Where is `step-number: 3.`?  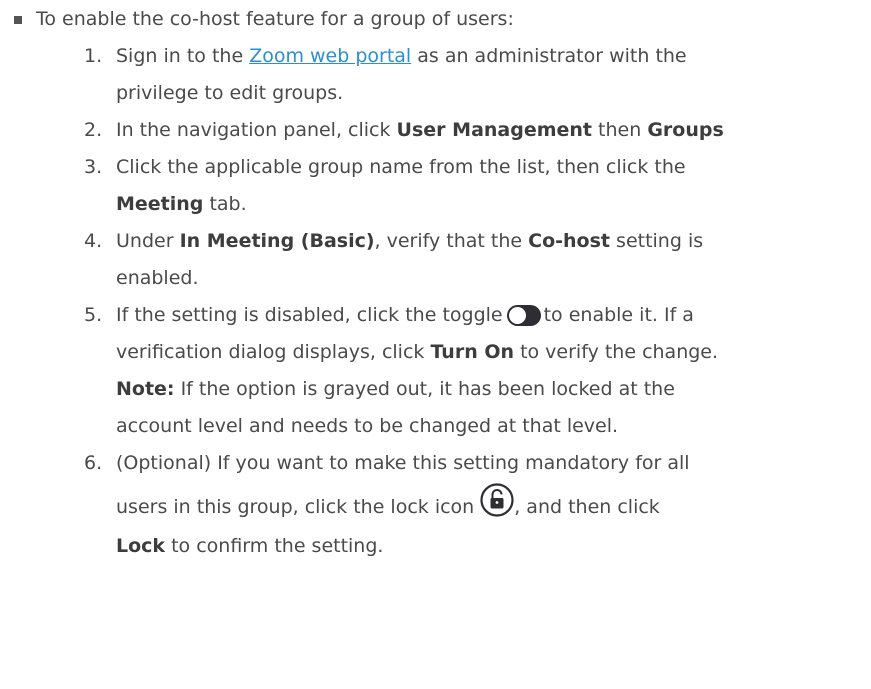
step-number: 3. is located at coordinates (93, 167).